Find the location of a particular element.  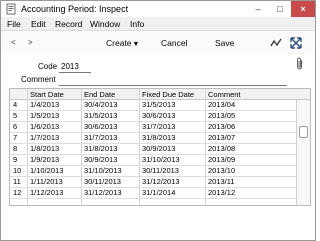

start-date-cell: 1/6/2013 is located at coordinates (43, 127).